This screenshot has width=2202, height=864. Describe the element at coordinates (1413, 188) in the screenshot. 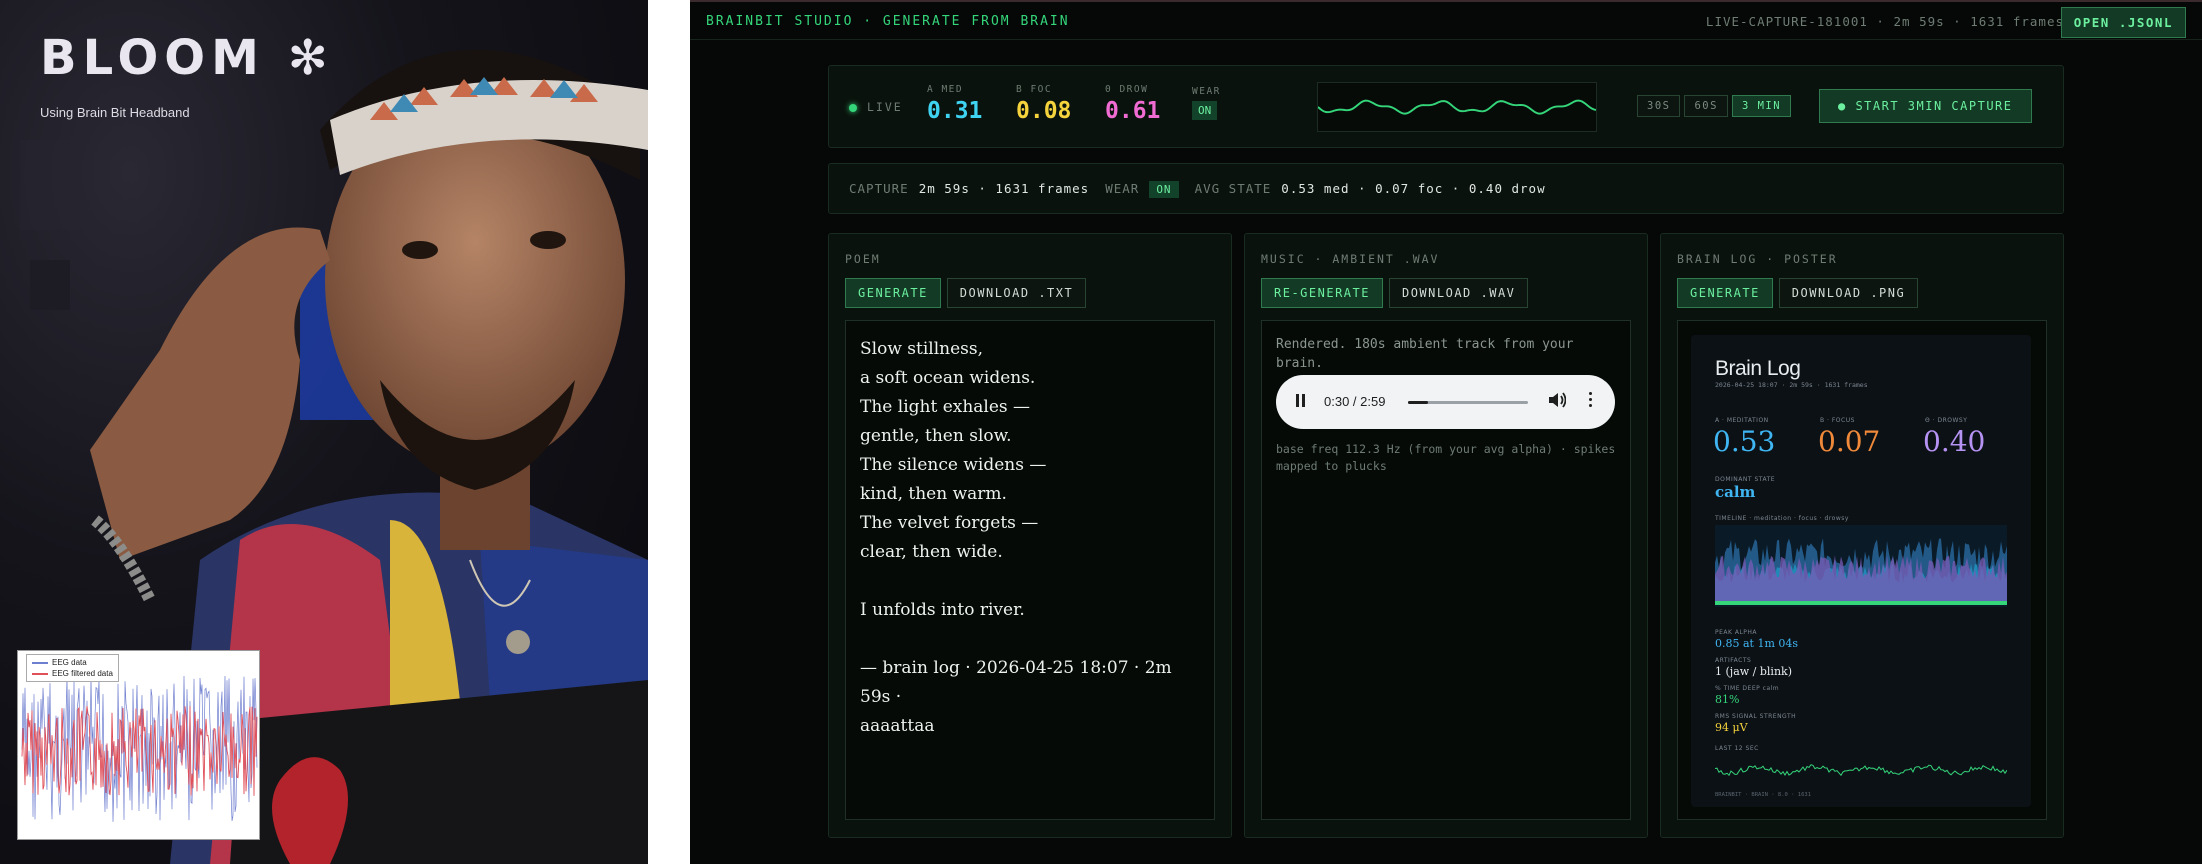

I see `avg-state-value: 0.53 med · 0.07 foc · 0.40 drow` at that location.